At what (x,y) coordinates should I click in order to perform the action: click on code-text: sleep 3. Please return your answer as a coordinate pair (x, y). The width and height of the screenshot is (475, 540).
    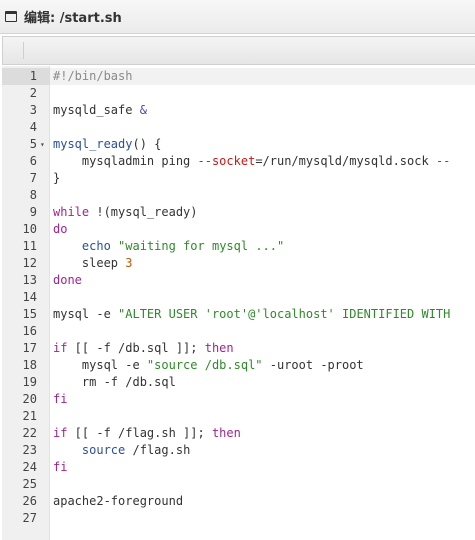
    Looking at the image, I should click on (93, 263).